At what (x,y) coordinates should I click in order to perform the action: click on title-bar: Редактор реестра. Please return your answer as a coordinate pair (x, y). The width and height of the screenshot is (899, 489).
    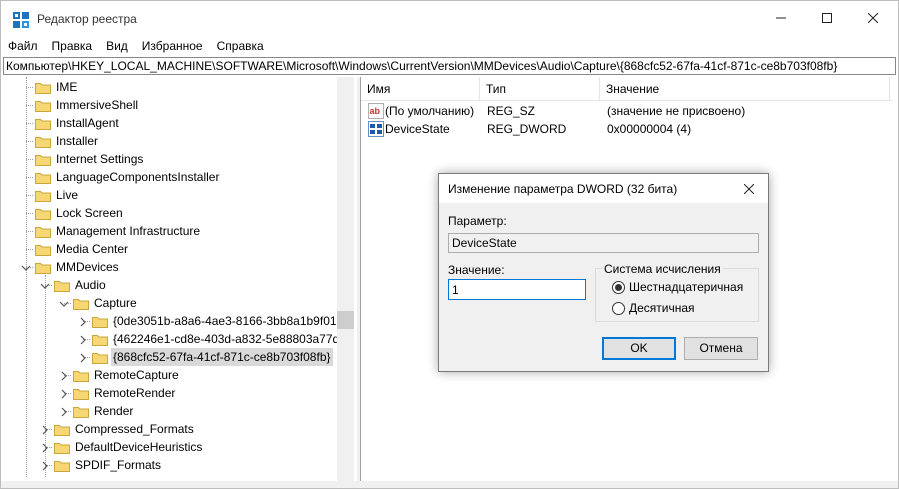
    Looking at the image, I should click on (449, 18).